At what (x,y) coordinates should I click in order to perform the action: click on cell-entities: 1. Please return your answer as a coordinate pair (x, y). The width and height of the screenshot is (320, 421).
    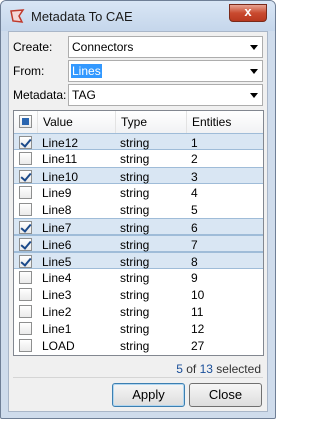
    Looking at the image, I should click on (194, 143).